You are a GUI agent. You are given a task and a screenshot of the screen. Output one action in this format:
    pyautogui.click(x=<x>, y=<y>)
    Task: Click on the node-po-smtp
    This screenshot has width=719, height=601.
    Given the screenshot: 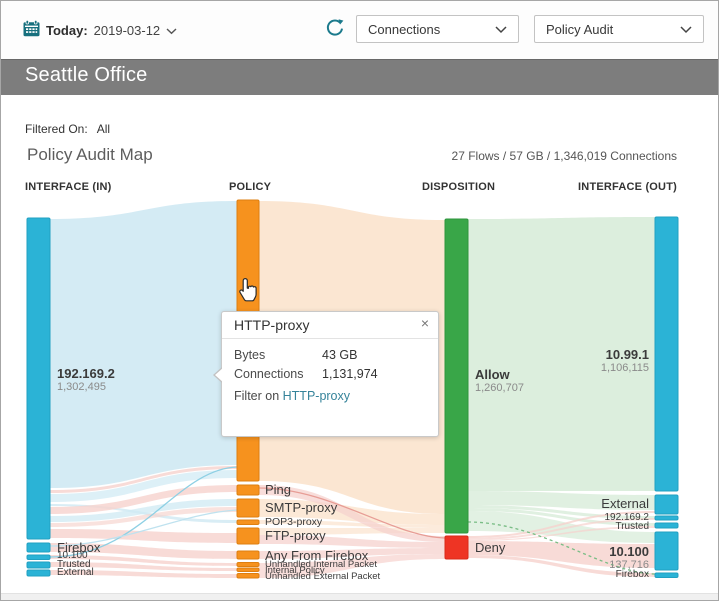 What is the action you would take?
    pyautogui.click(x=248, y=508)
    